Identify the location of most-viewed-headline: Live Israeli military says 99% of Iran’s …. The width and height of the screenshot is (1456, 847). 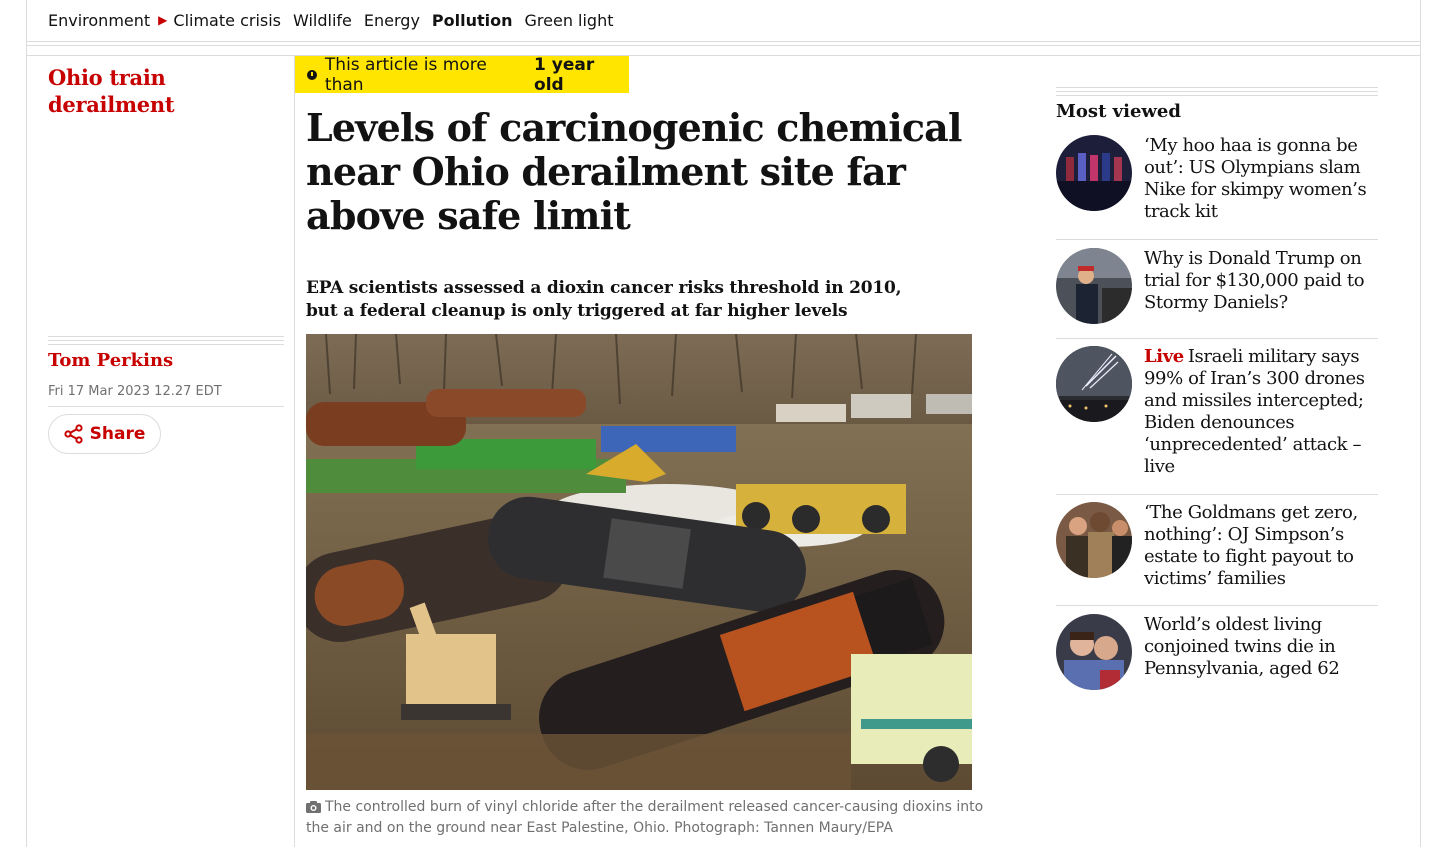
(1261, 412).